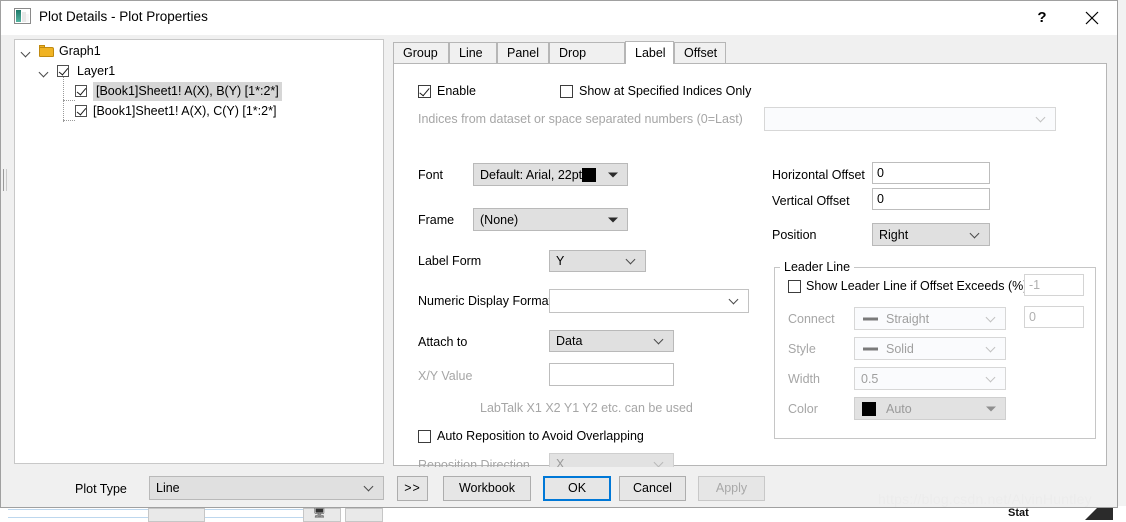 The image size is (1126, 522). Describe the element at coordinates (731, 488) in the screenshot. I see `apply-button: Apply` at that location.